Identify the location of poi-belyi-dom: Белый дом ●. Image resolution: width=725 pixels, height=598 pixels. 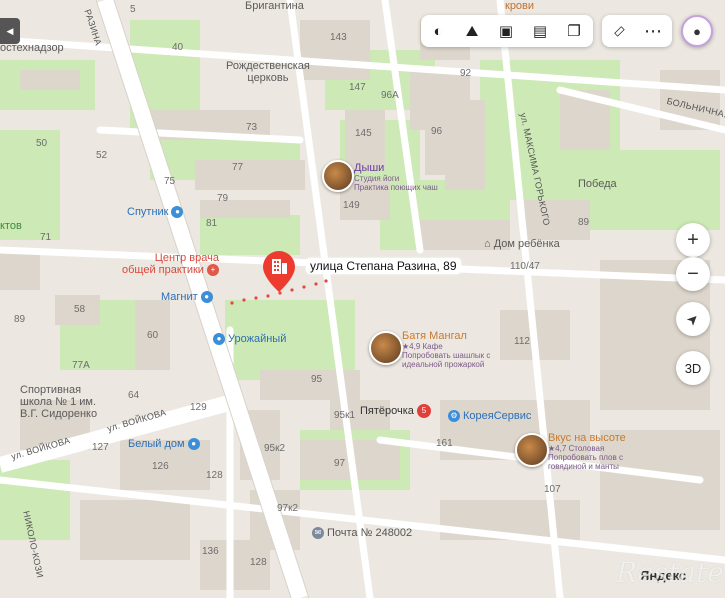
(164, 444).